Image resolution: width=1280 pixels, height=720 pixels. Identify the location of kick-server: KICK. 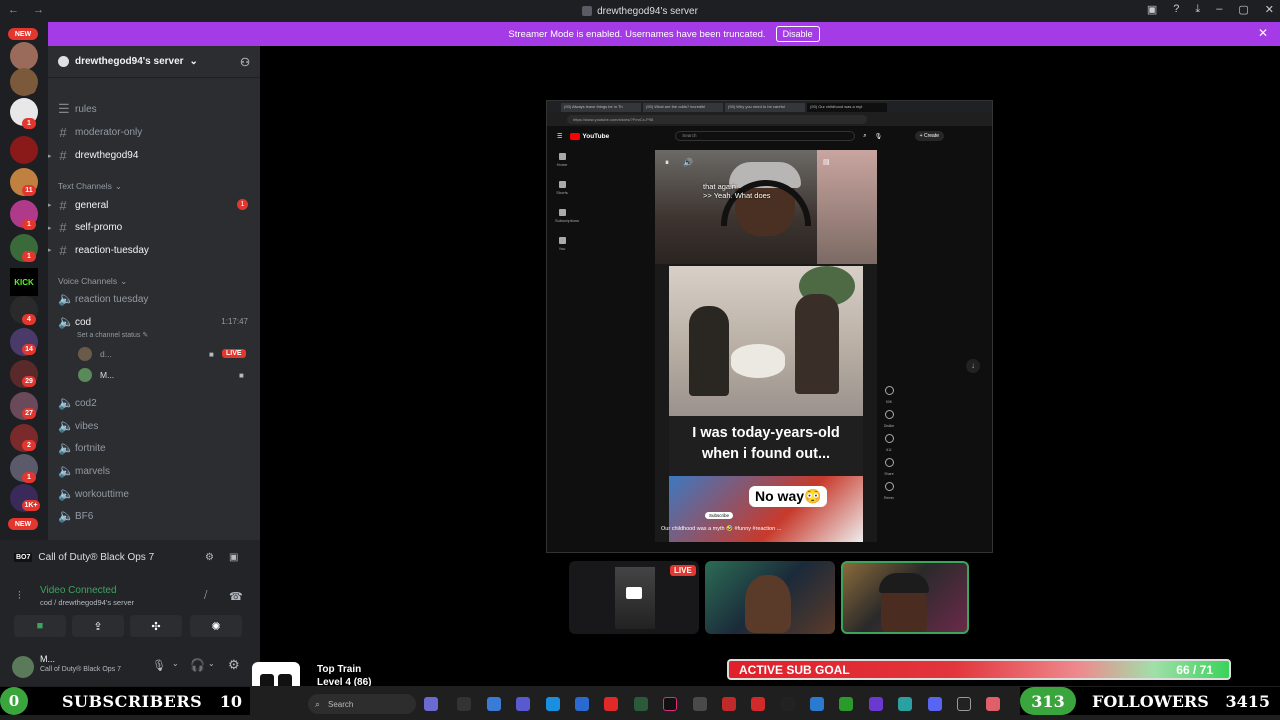
(24, 282).